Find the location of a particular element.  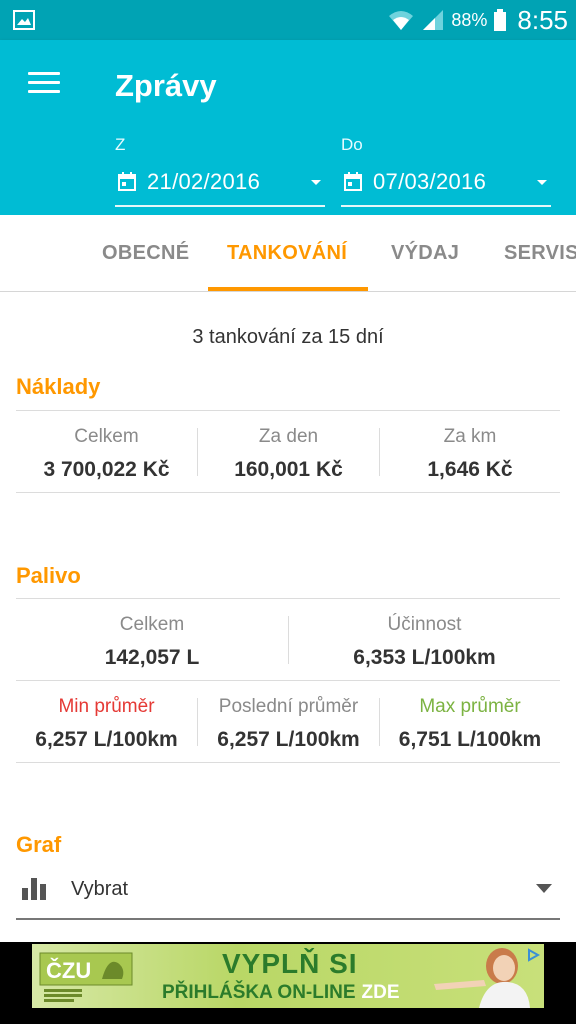

dropdown-arrow-icon is located at coordinates (544, 888).